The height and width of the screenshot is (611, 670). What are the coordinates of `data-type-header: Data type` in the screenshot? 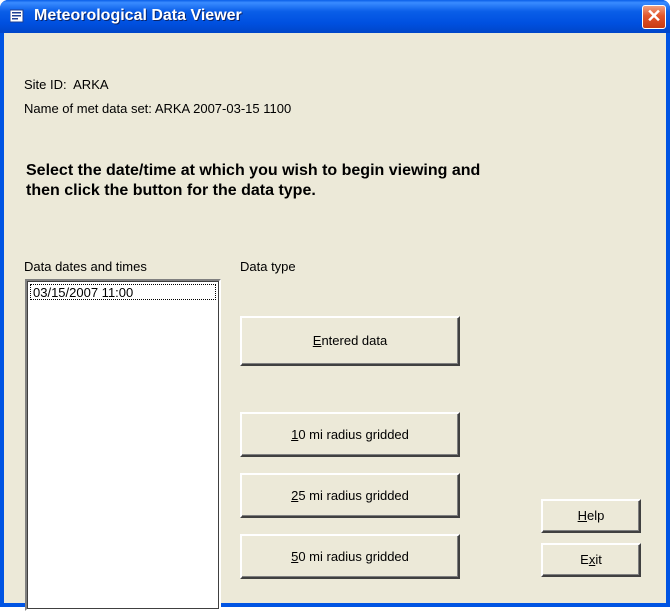 It's located at (268, 266).